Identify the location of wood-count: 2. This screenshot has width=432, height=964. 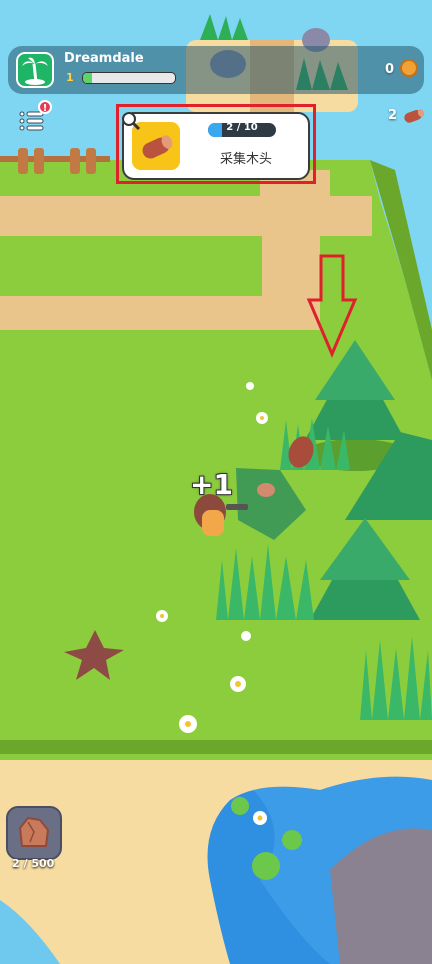
(393, 115).